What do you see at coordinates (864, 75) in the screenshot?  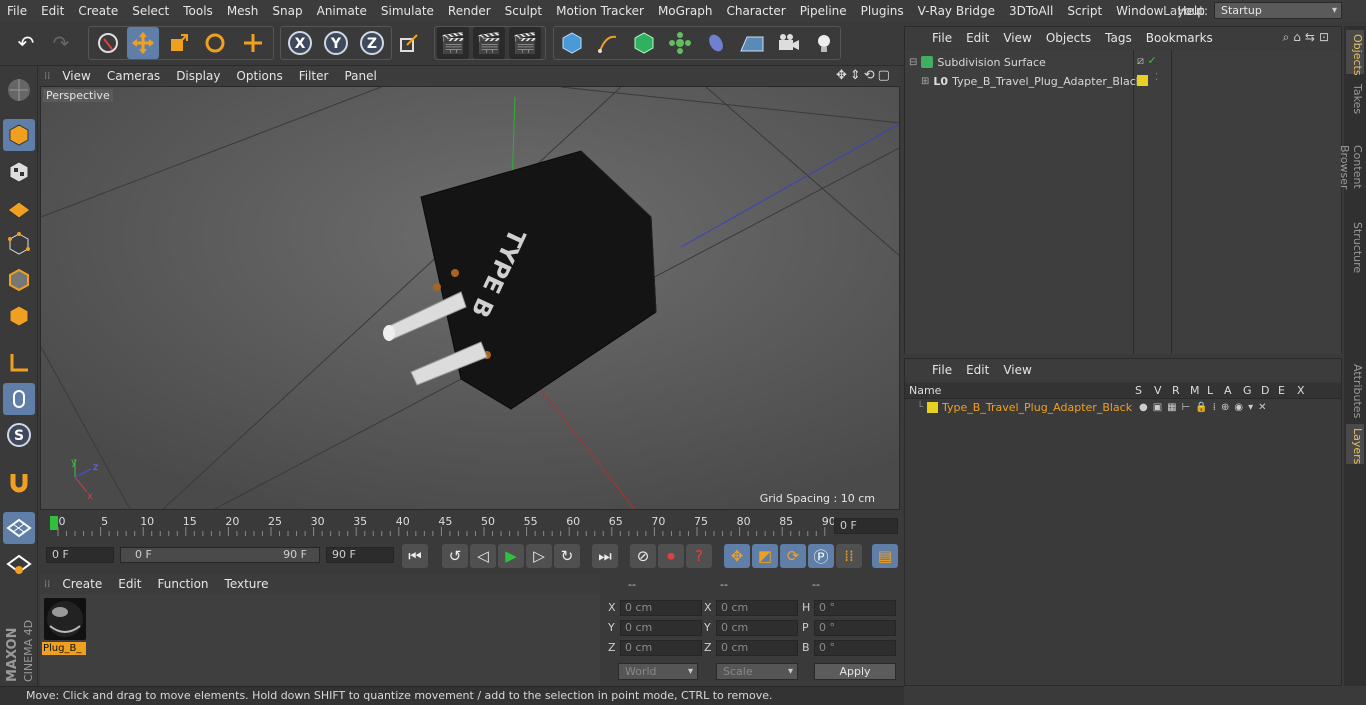 I see `viewport-nav-icons: ✥⇕⟲▢` at bounding box center [864, 75].